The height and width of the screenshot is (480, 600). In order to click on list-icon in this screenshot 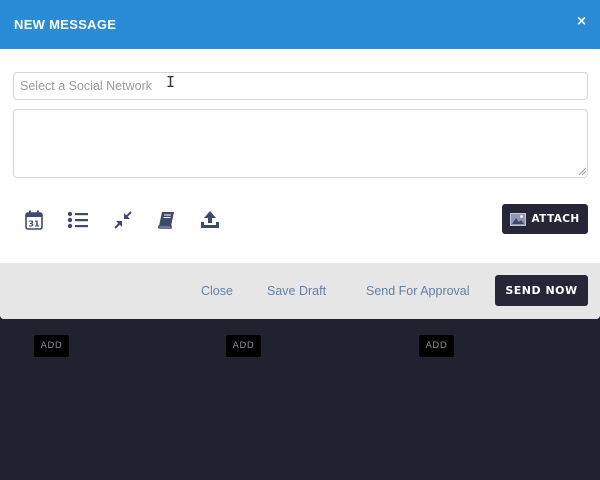, I will do `click(78, 220)`.